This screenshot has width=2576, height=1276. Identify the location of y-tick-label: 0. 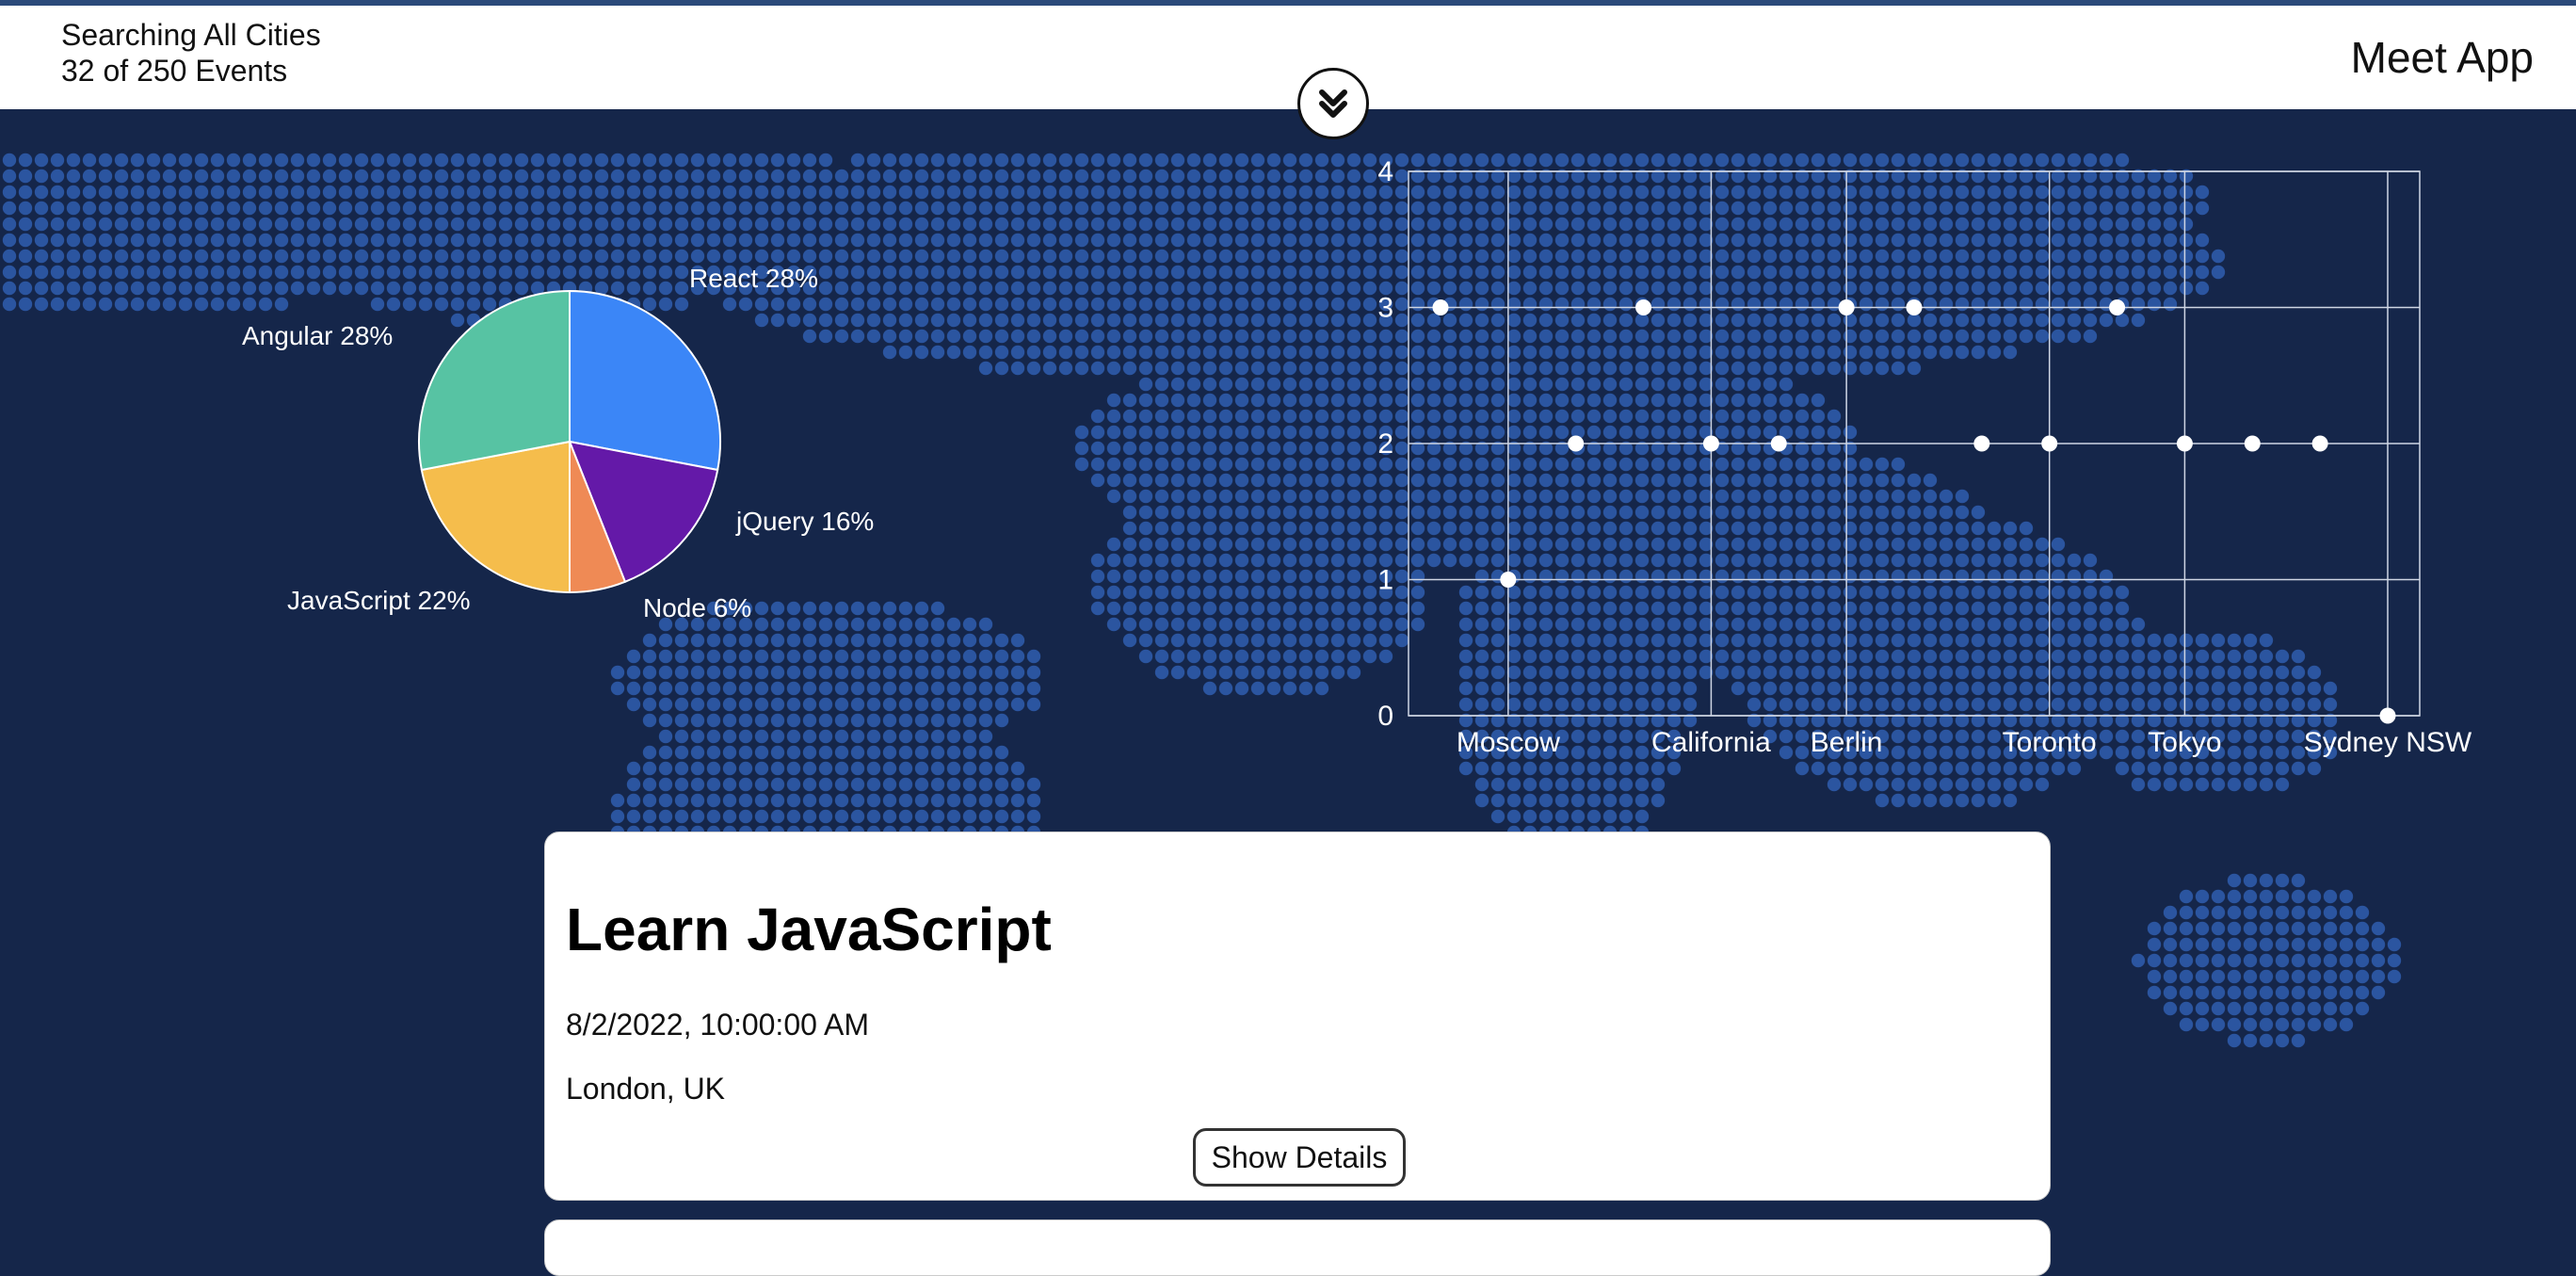
(1385, 716).